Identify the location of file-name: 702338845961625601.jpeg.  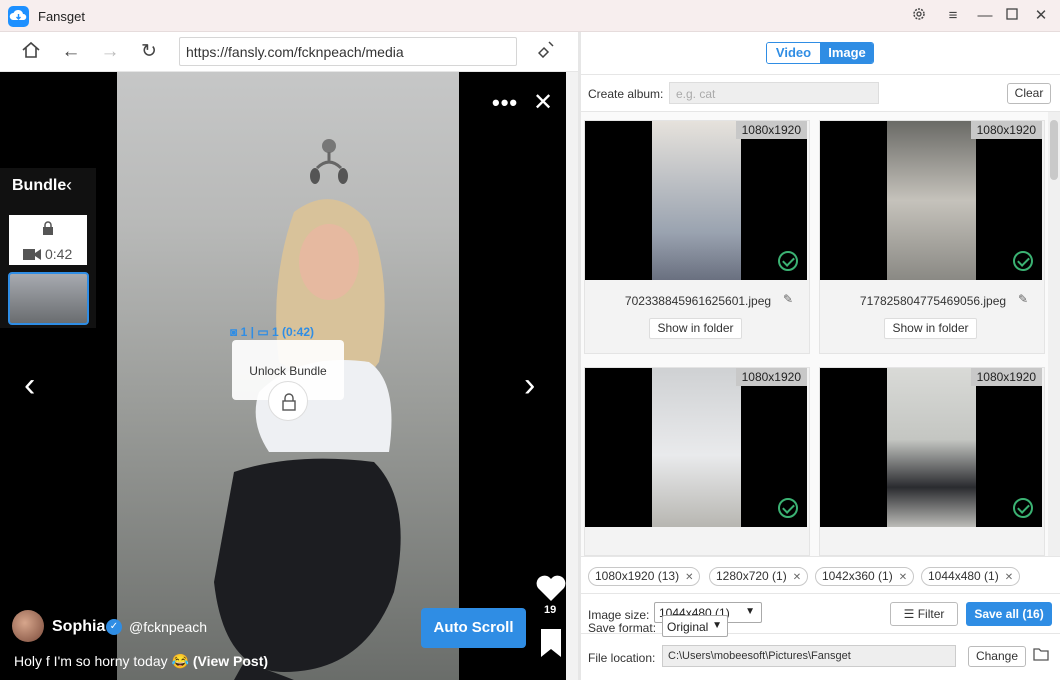
(698, 301).